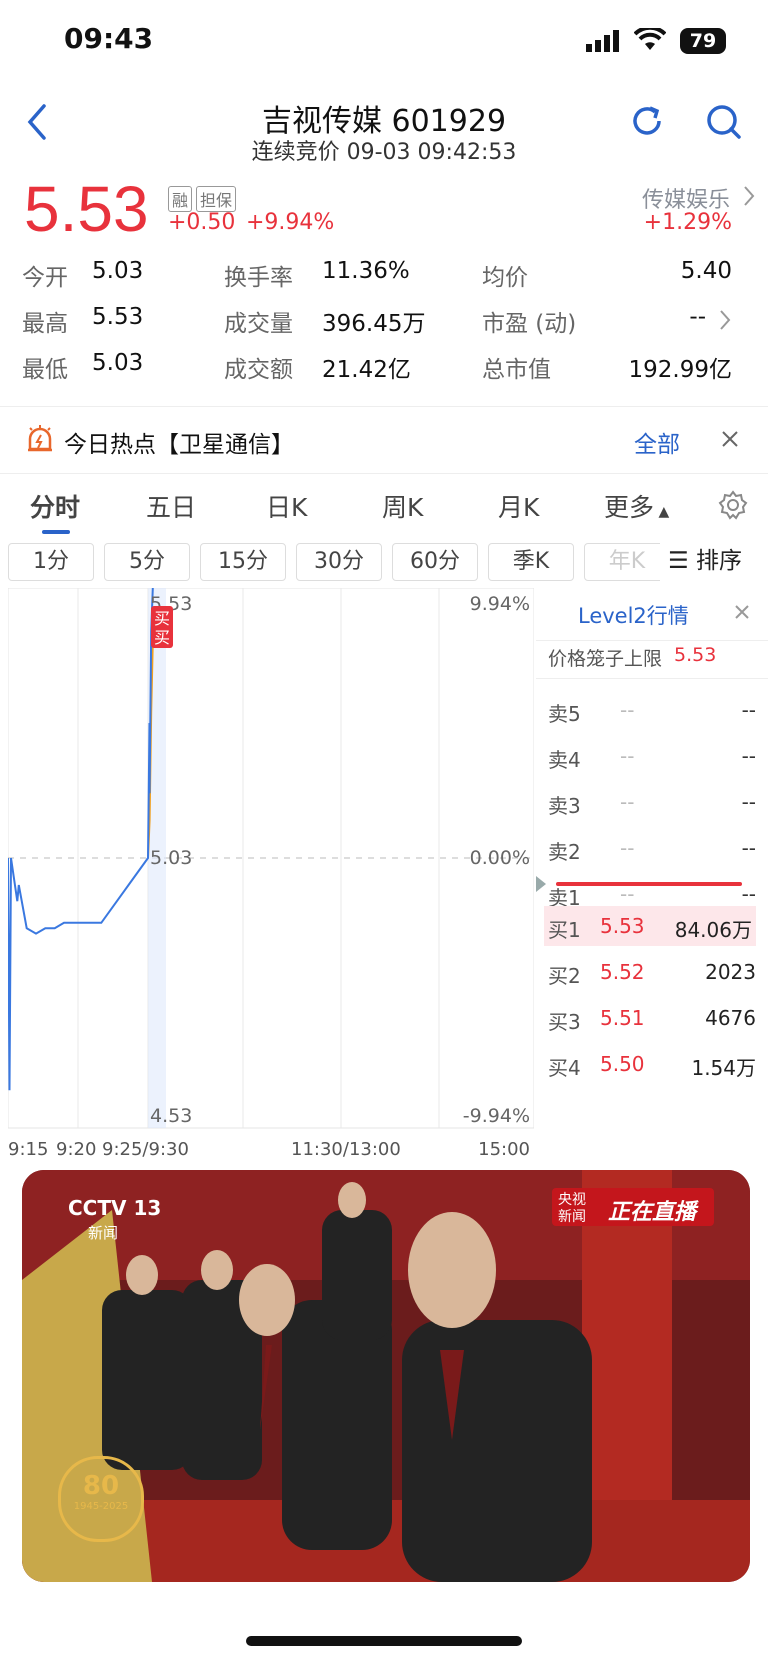 This screenshot has width=768, height=1663. I want to click on price-cage-value: 5.53, so click(695, 655).